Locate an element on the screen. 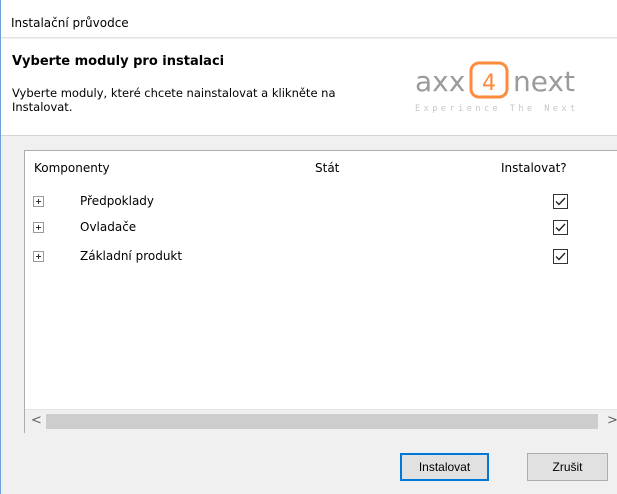 Image resolution: width=617 pixels, height=494 pixels. scroll-right-icon: > is located at coordinates (612, 420).